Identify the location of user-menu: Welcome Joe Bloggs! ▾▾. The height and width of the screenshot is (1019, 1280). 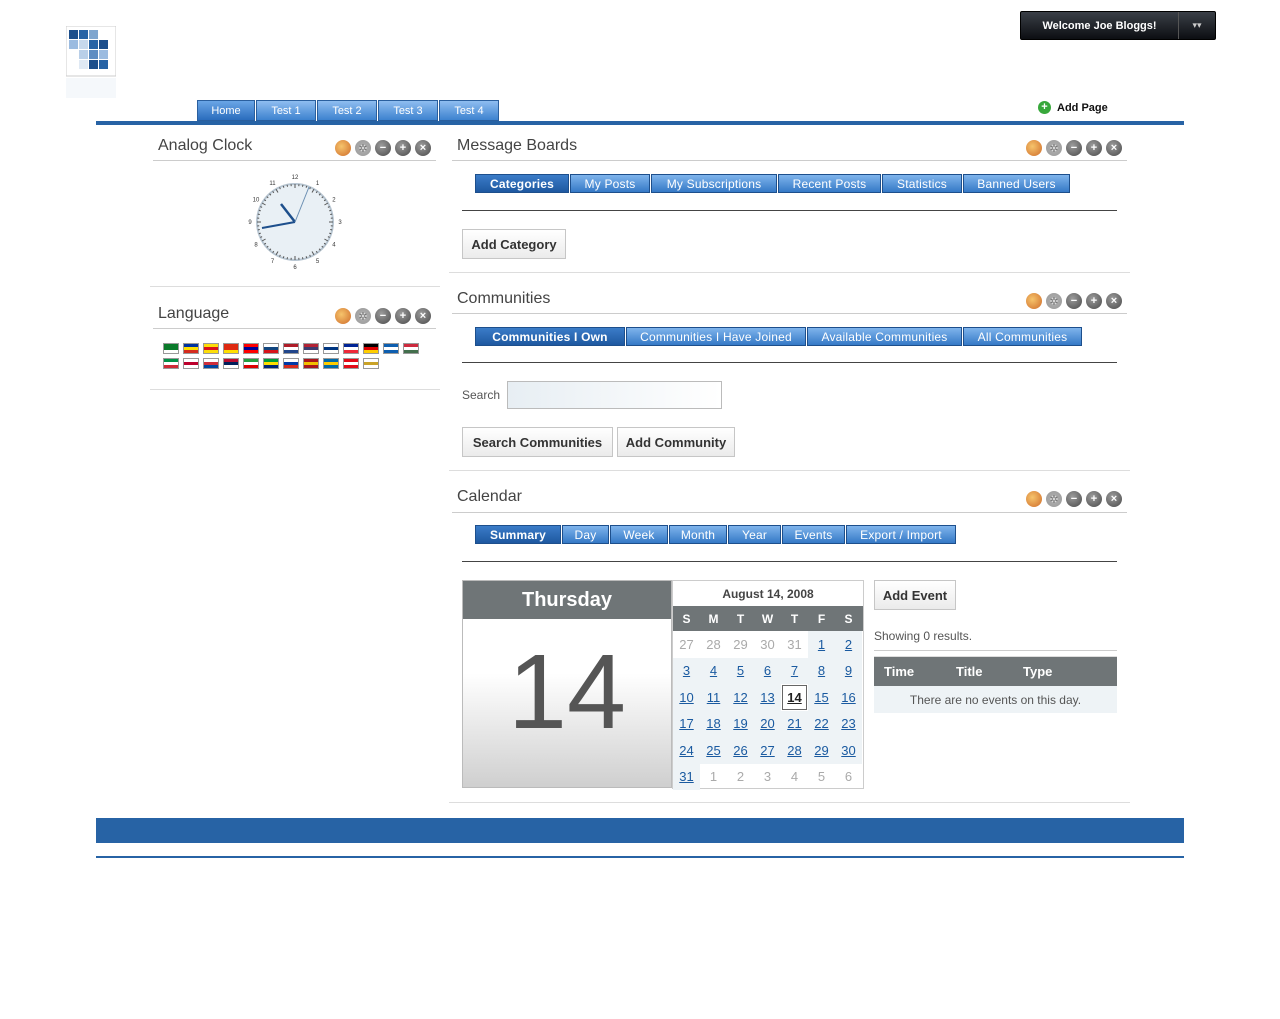
(1118, 25).